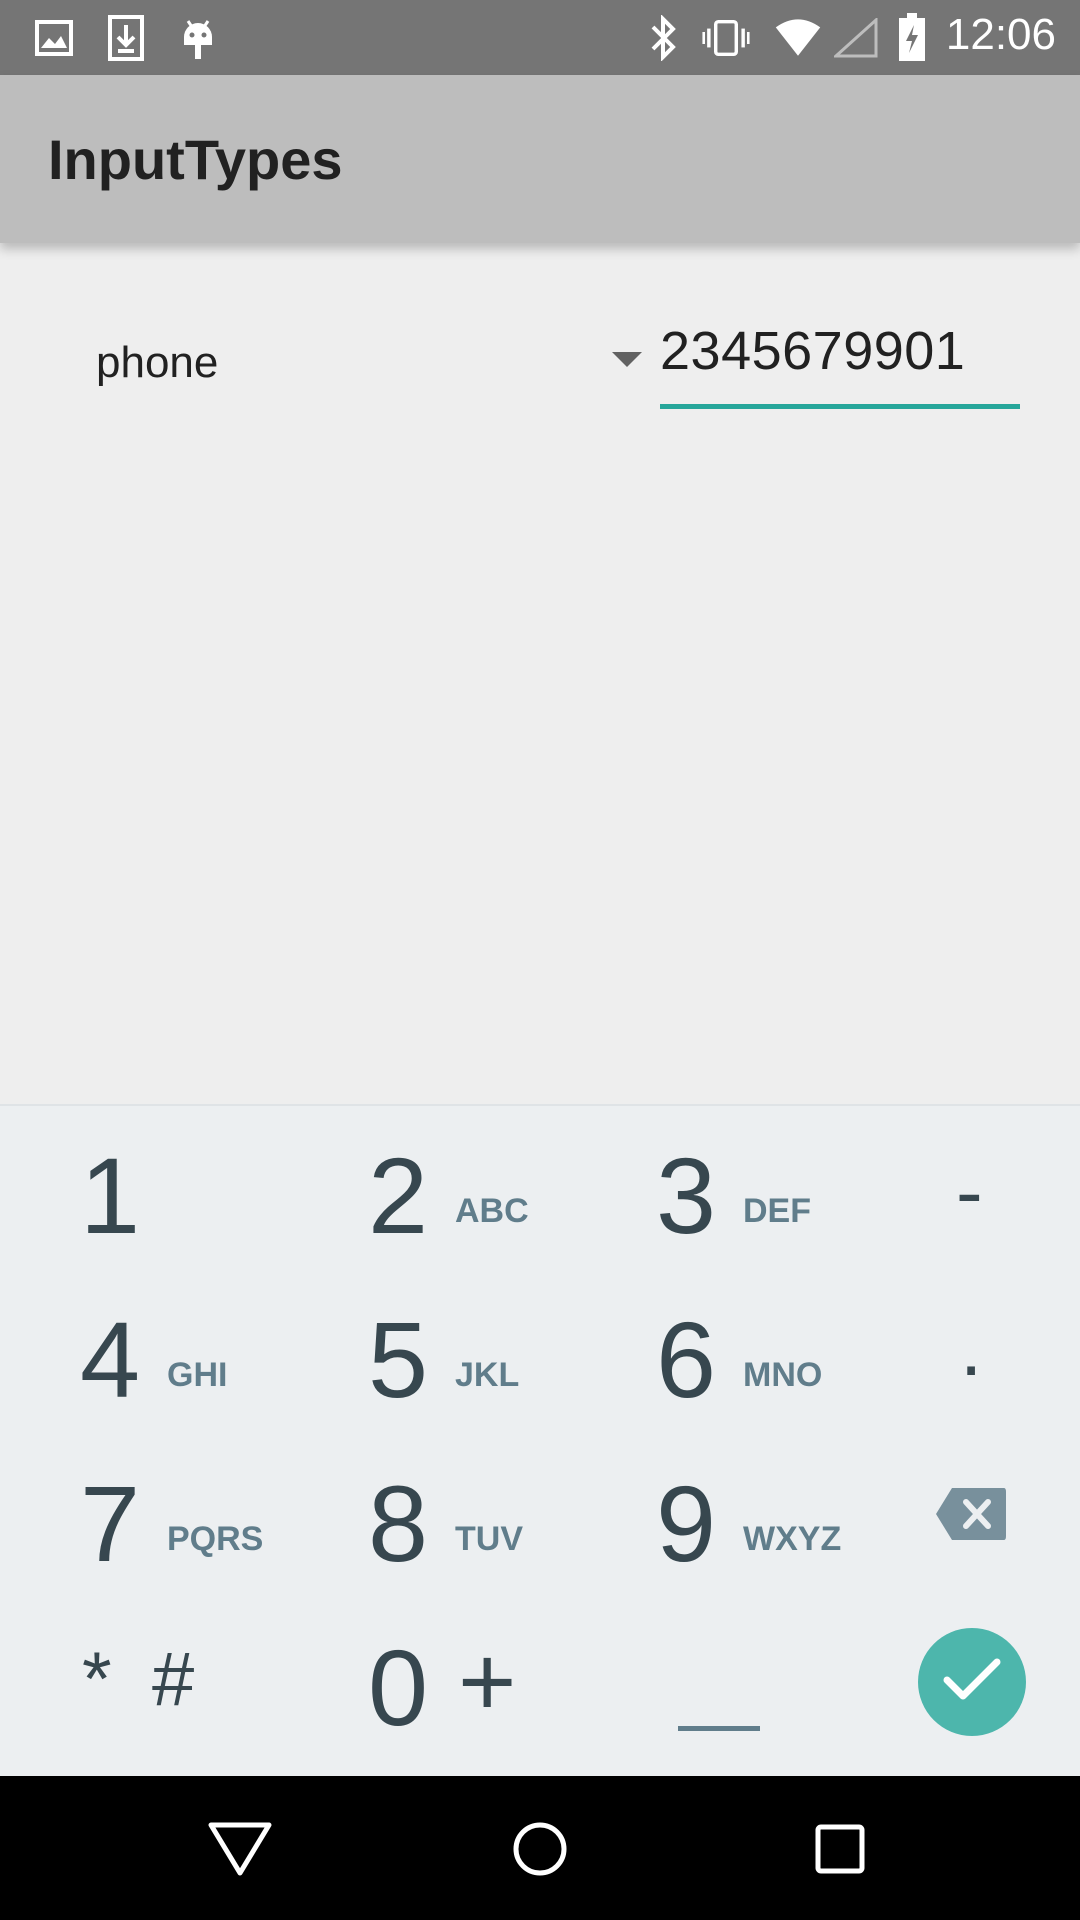 Image resolution: width=1080 pixels, height=1920 pixels. What do you see at coordinates (540, 37) in the screenshot?
I see `status-bar: 12:06` at bounding box center [540, 37].